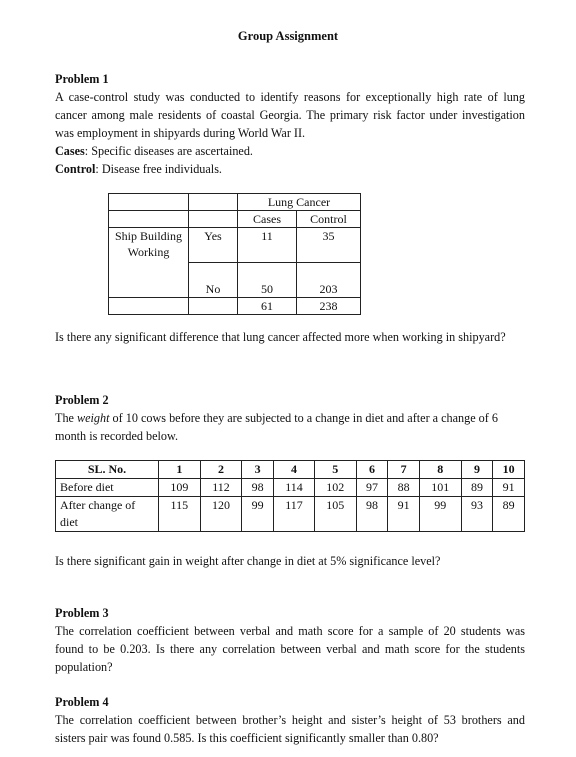 The height and width of the screenshot is (757, 576). Describe the element at coordinates (440, 487) in the screenshot. I see `cell: 101` at that location.